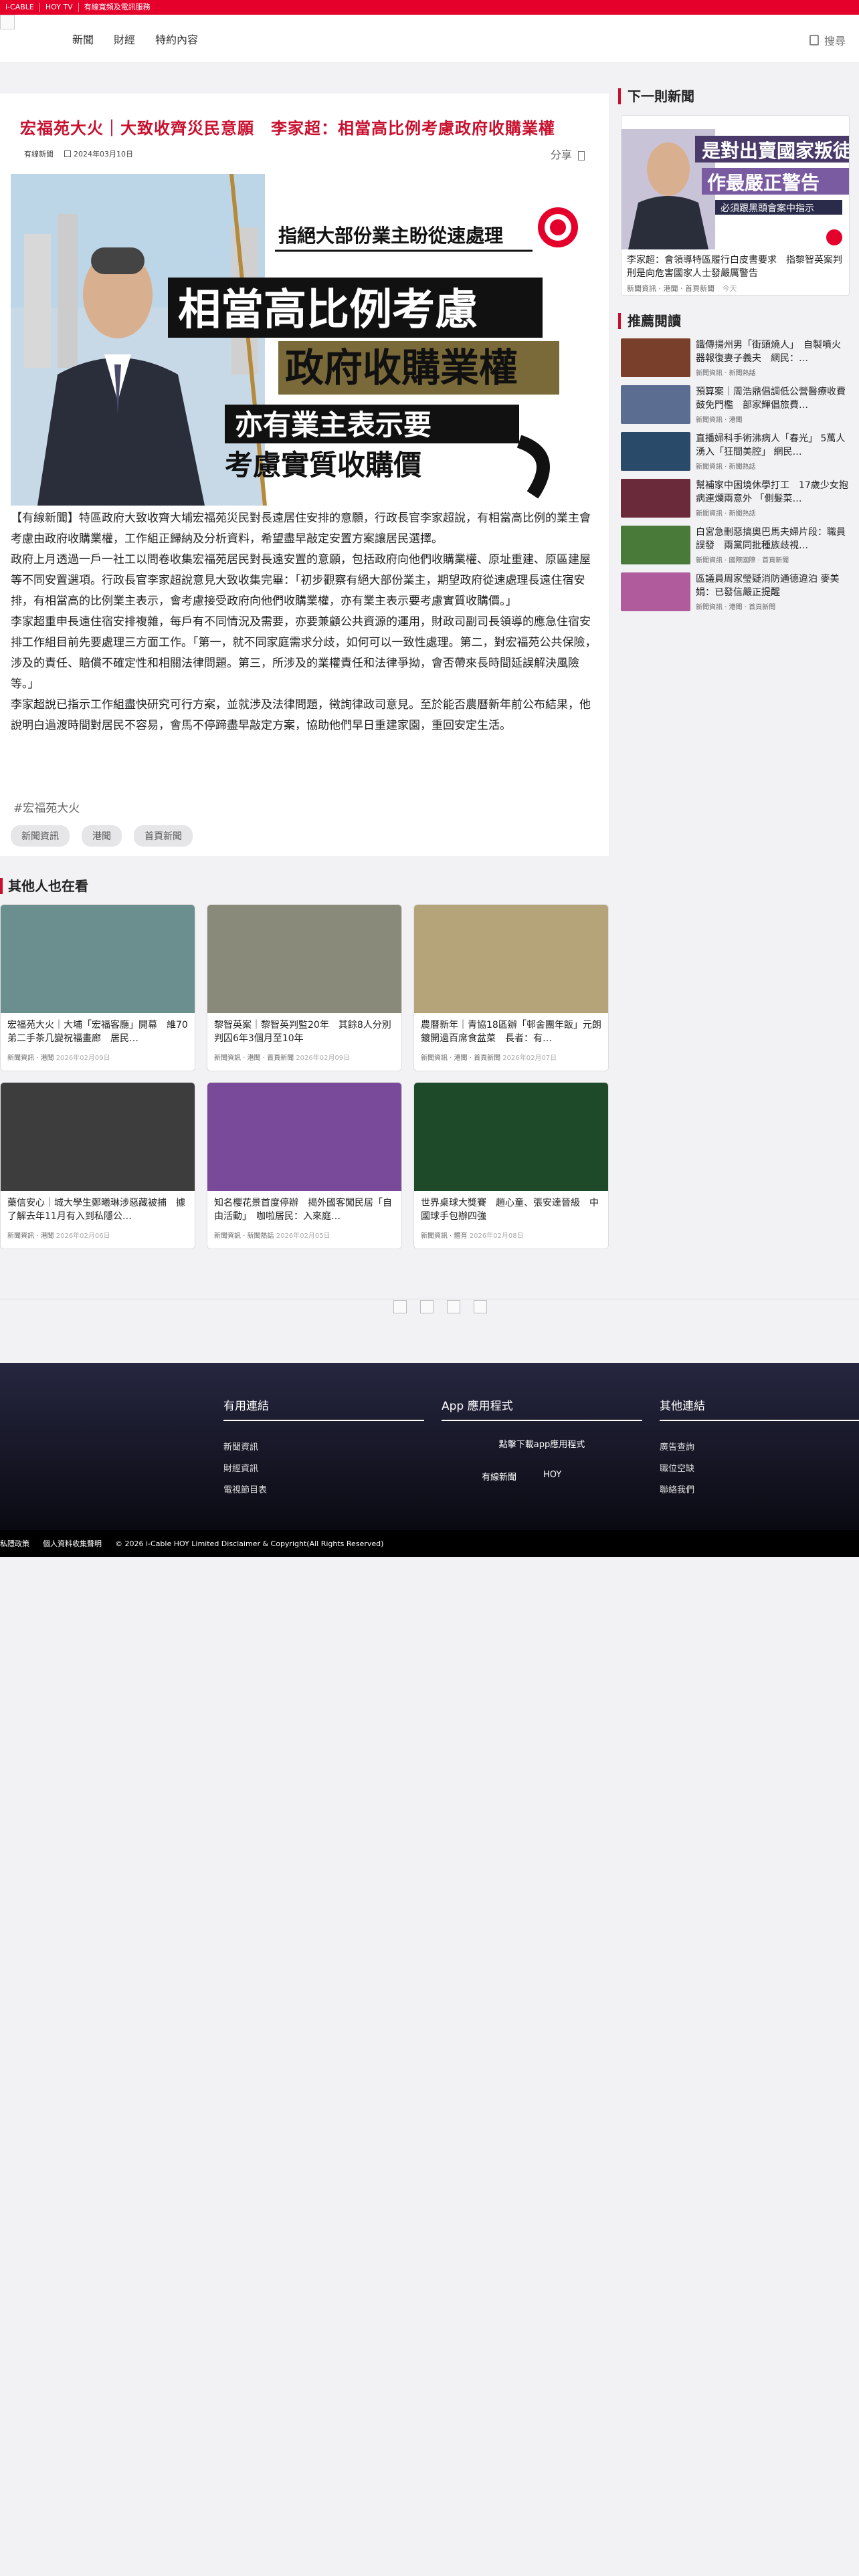 The height and width of the screenshot is (2576, 859). I want to click on recommended-item: 鐵傳揚州男「街頭燒人」 自製噴火器報復妻子義夫 網民：… 新聞資訊 · 新聞熱話, so click(735, 362).